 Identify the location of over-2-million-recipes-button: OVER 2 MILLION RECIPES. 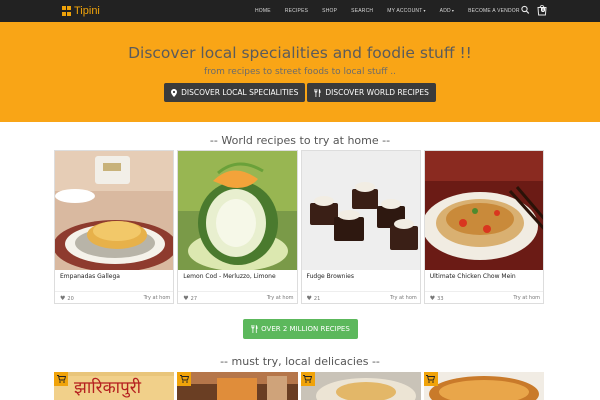
(300, 329).